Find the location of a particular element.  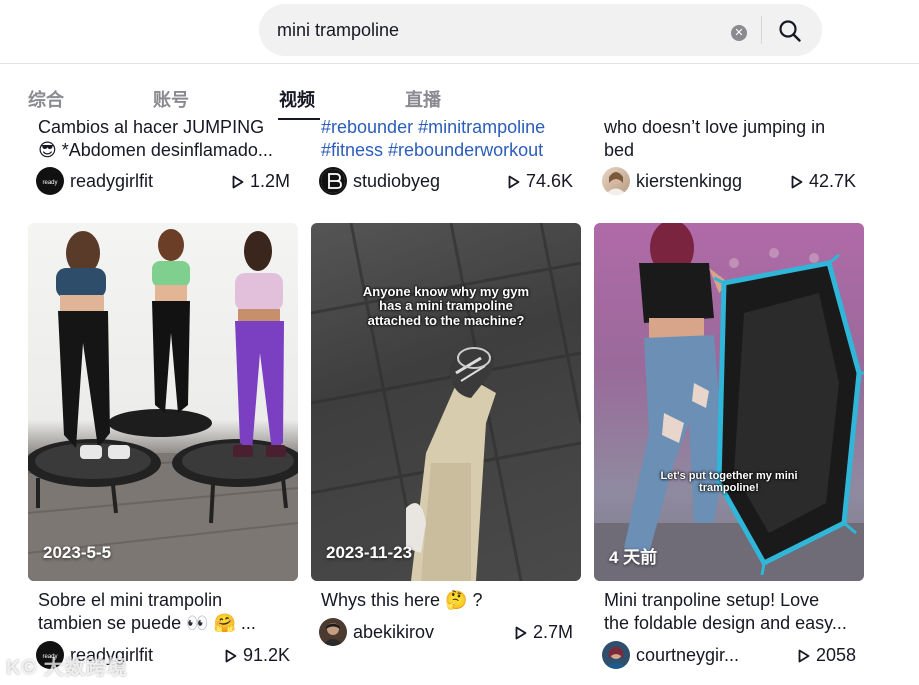

header-bar: ✕ is located at coordinates (459, 32).